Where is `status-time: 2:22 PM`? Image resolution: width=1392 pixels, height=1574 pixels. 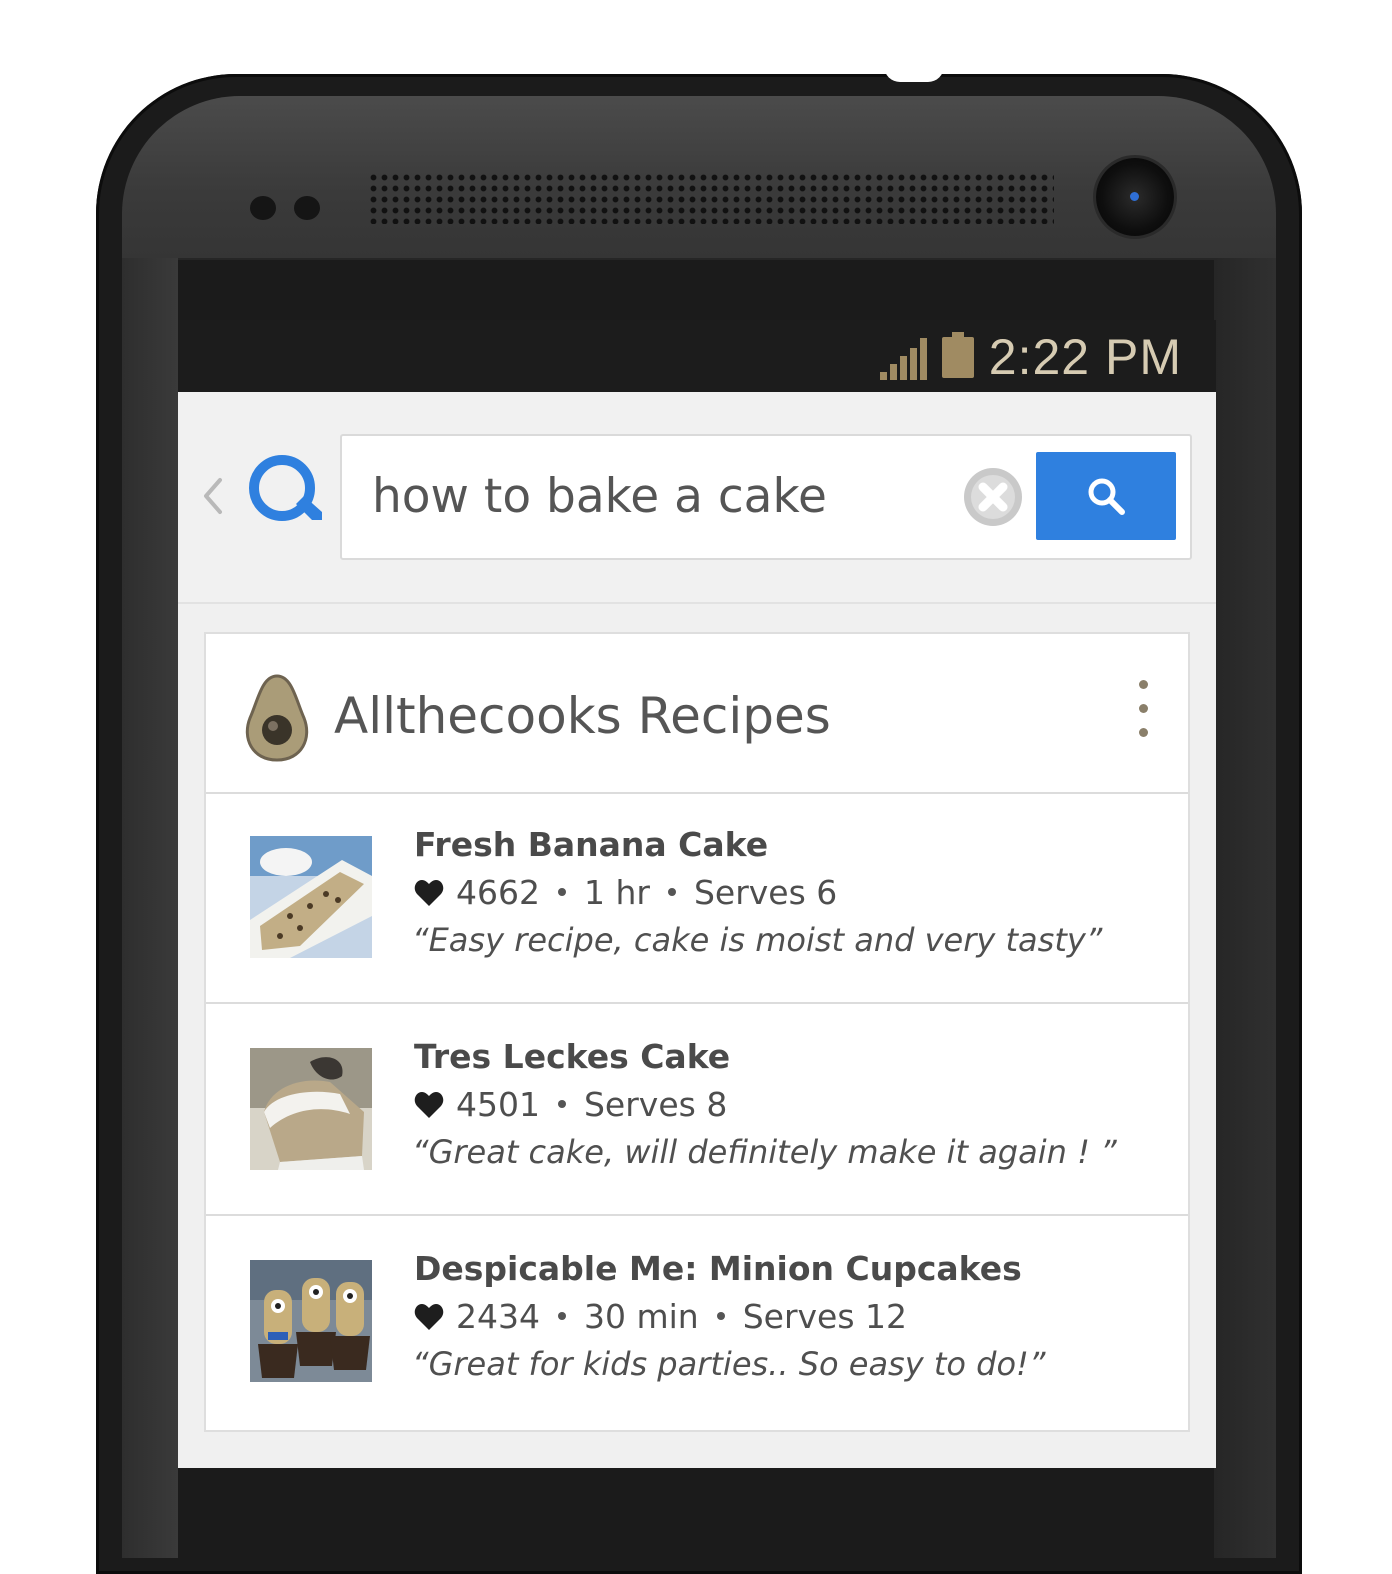
status-time: 2:22 PM is located at coordinates (1085, 357).